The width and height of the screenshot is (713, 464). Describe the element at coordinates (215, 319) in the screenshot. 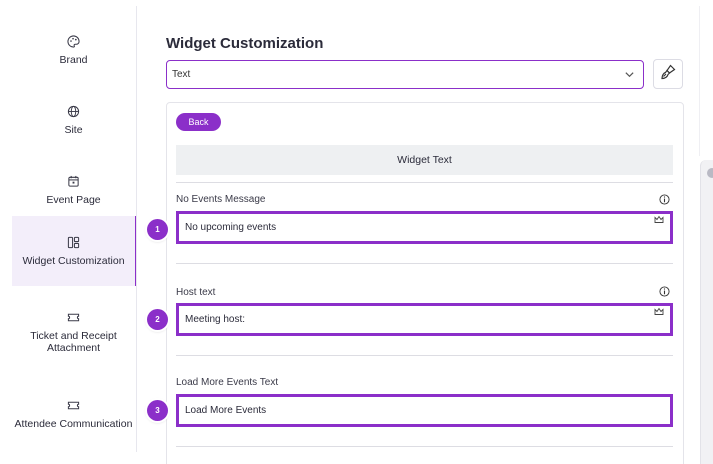

I see `input-value: Meeting host:` at that location.